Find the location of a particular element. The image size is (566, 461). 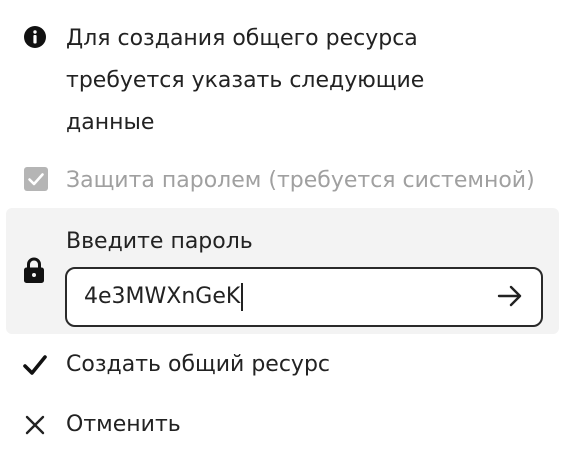

password-protection-checkbox is located at coordinates (36, 179).